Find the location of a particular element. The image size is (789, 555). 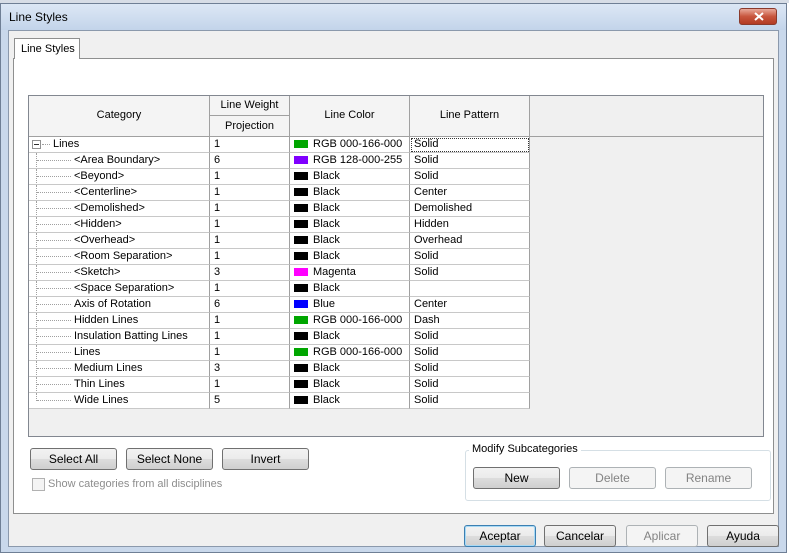

apply-button: Aplicar is located at coordinates (662, 536).